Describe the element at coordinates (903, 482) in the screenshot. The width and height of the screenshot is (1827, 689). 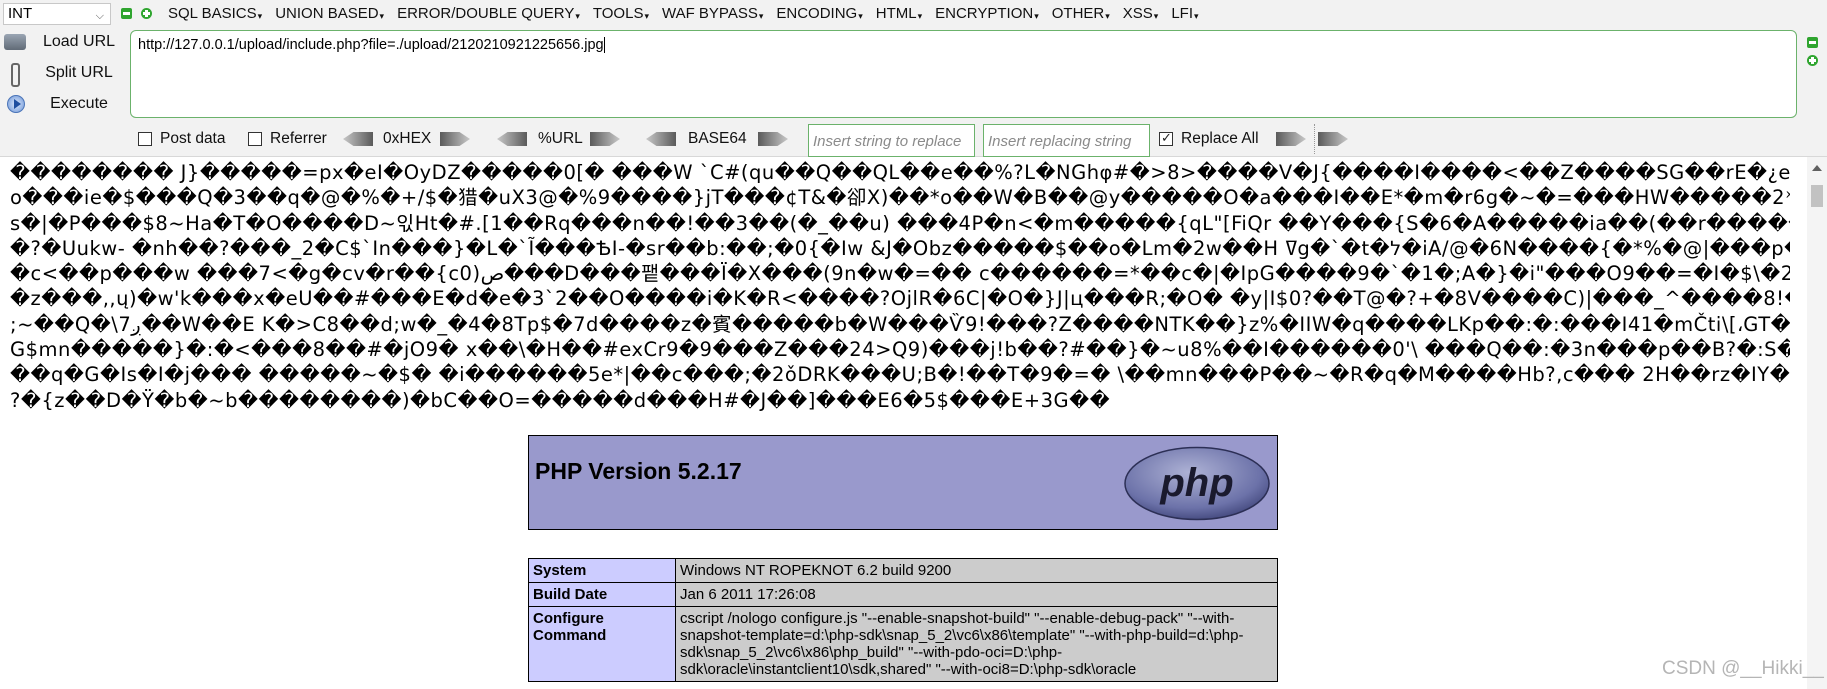
I see `phpinfo-header: PHP Version 5.2.17 php` at that location.